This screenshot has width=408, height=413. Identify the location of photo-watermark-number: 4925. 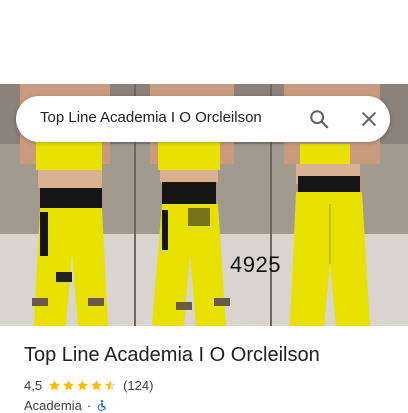
(255, 264).